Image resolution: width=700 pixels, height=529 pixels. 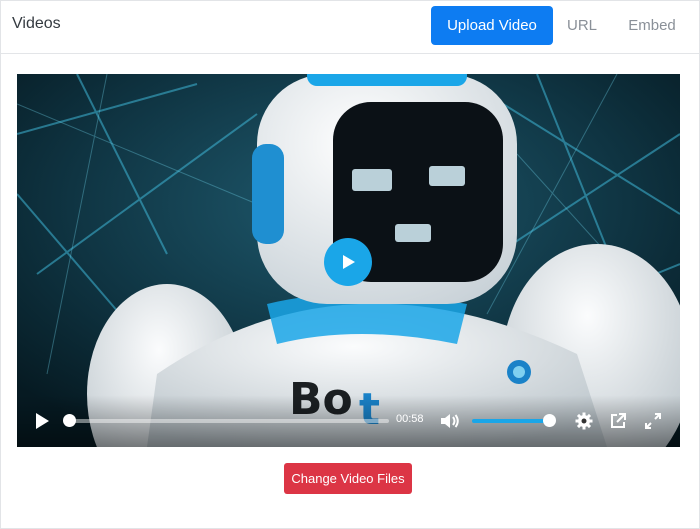 I want to click on external-link-icon, so click(x=618, y=420).